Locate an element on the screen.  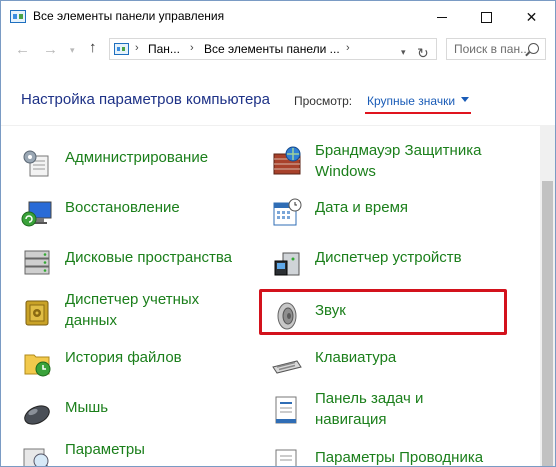
keyboard-icon is located at coordinates (287, 367).